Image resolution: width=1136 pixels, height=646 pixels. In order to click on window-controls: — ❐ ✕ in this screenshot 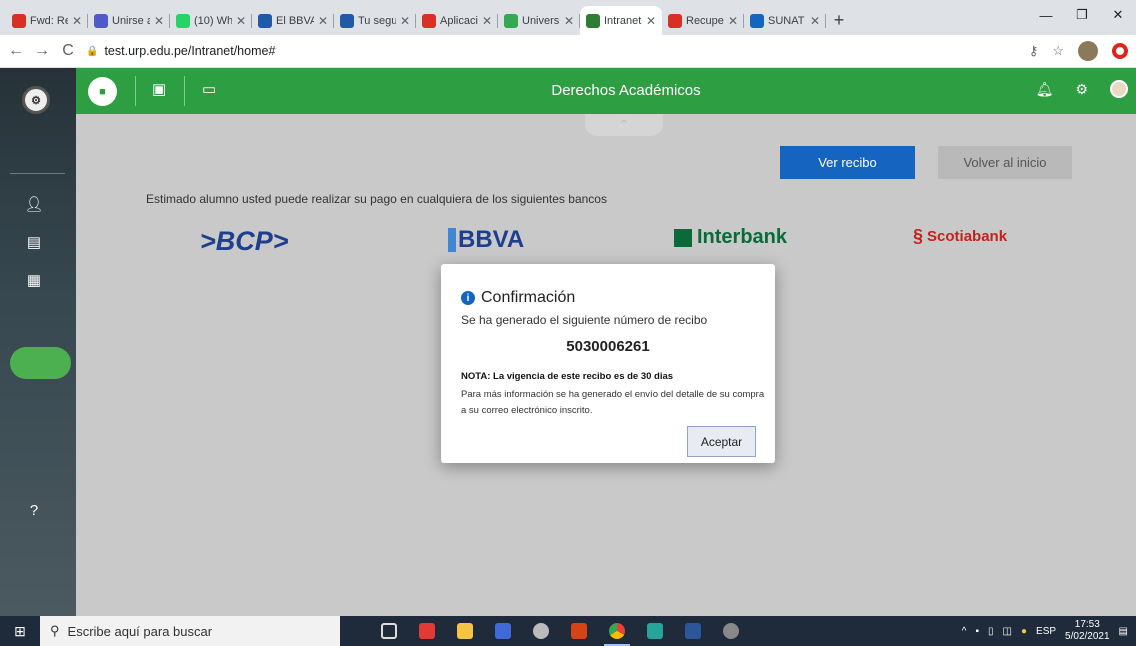, I will do `click(1082, 15)`.